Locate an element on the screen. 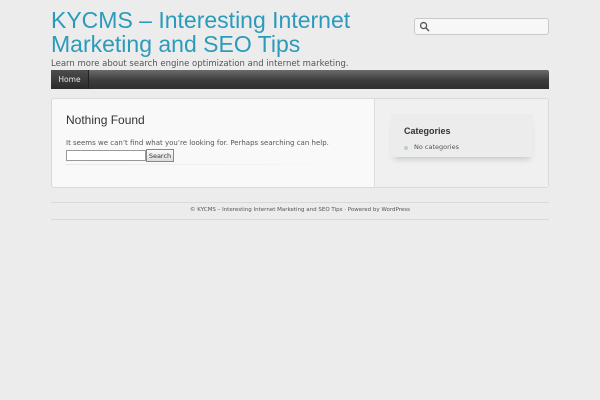 The height and width of the screenshot is (400, 600). widget-title: Categories is located at coordinates (427, 131).